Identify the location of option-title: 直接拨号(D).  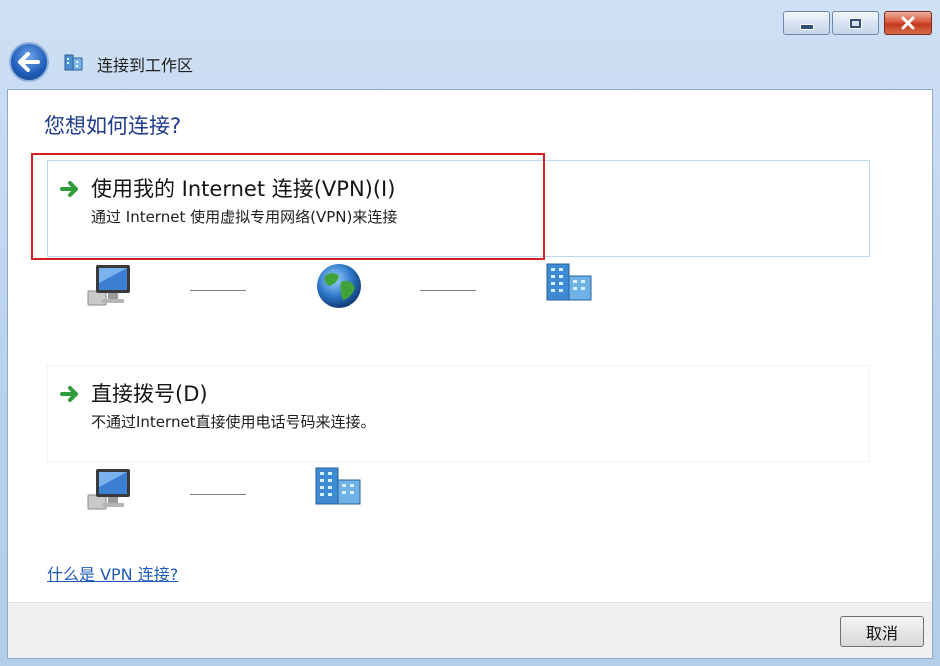
(149, 394).